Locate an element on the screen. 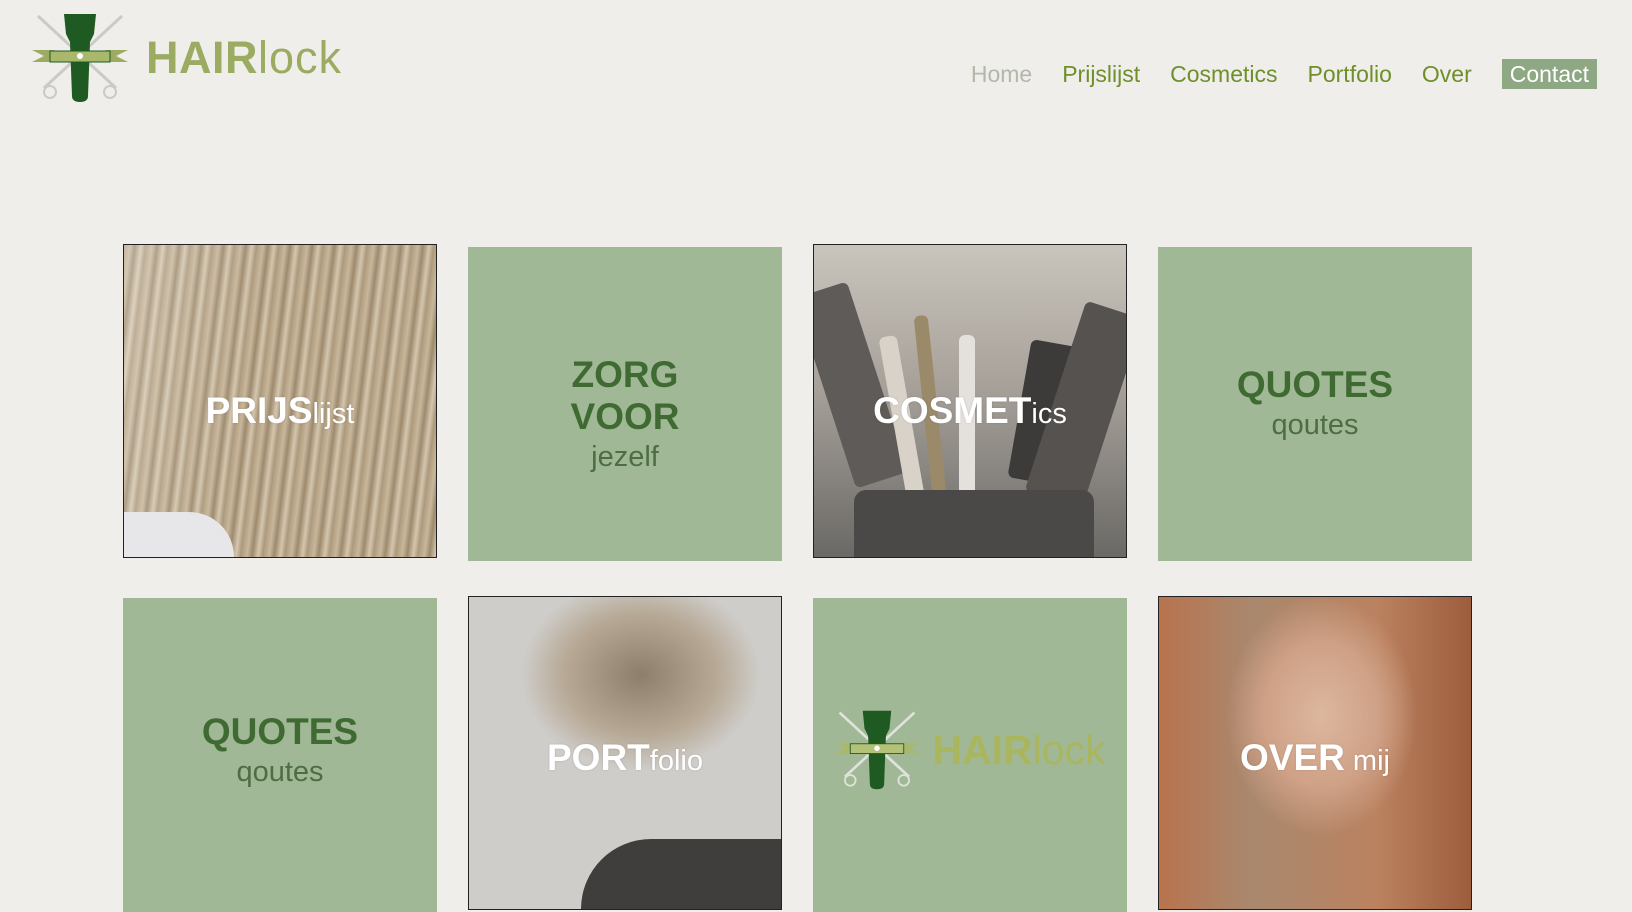 The image size is (1632, 912). tile-quotes-1-text: QUOTES qoutes is located at coordinates (1315, 404).